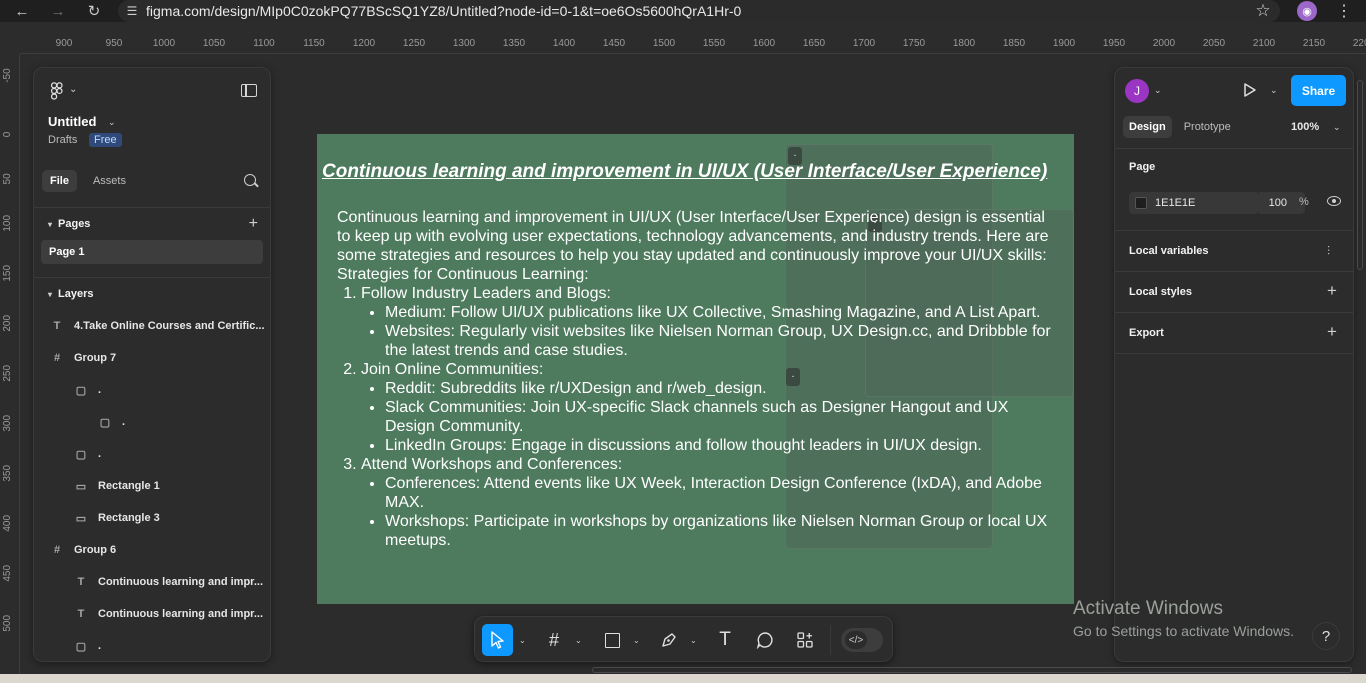  Describe the element at coordinates (152, 294) in the screenshot. I see `layers-header: ▾ Layers` at that location.